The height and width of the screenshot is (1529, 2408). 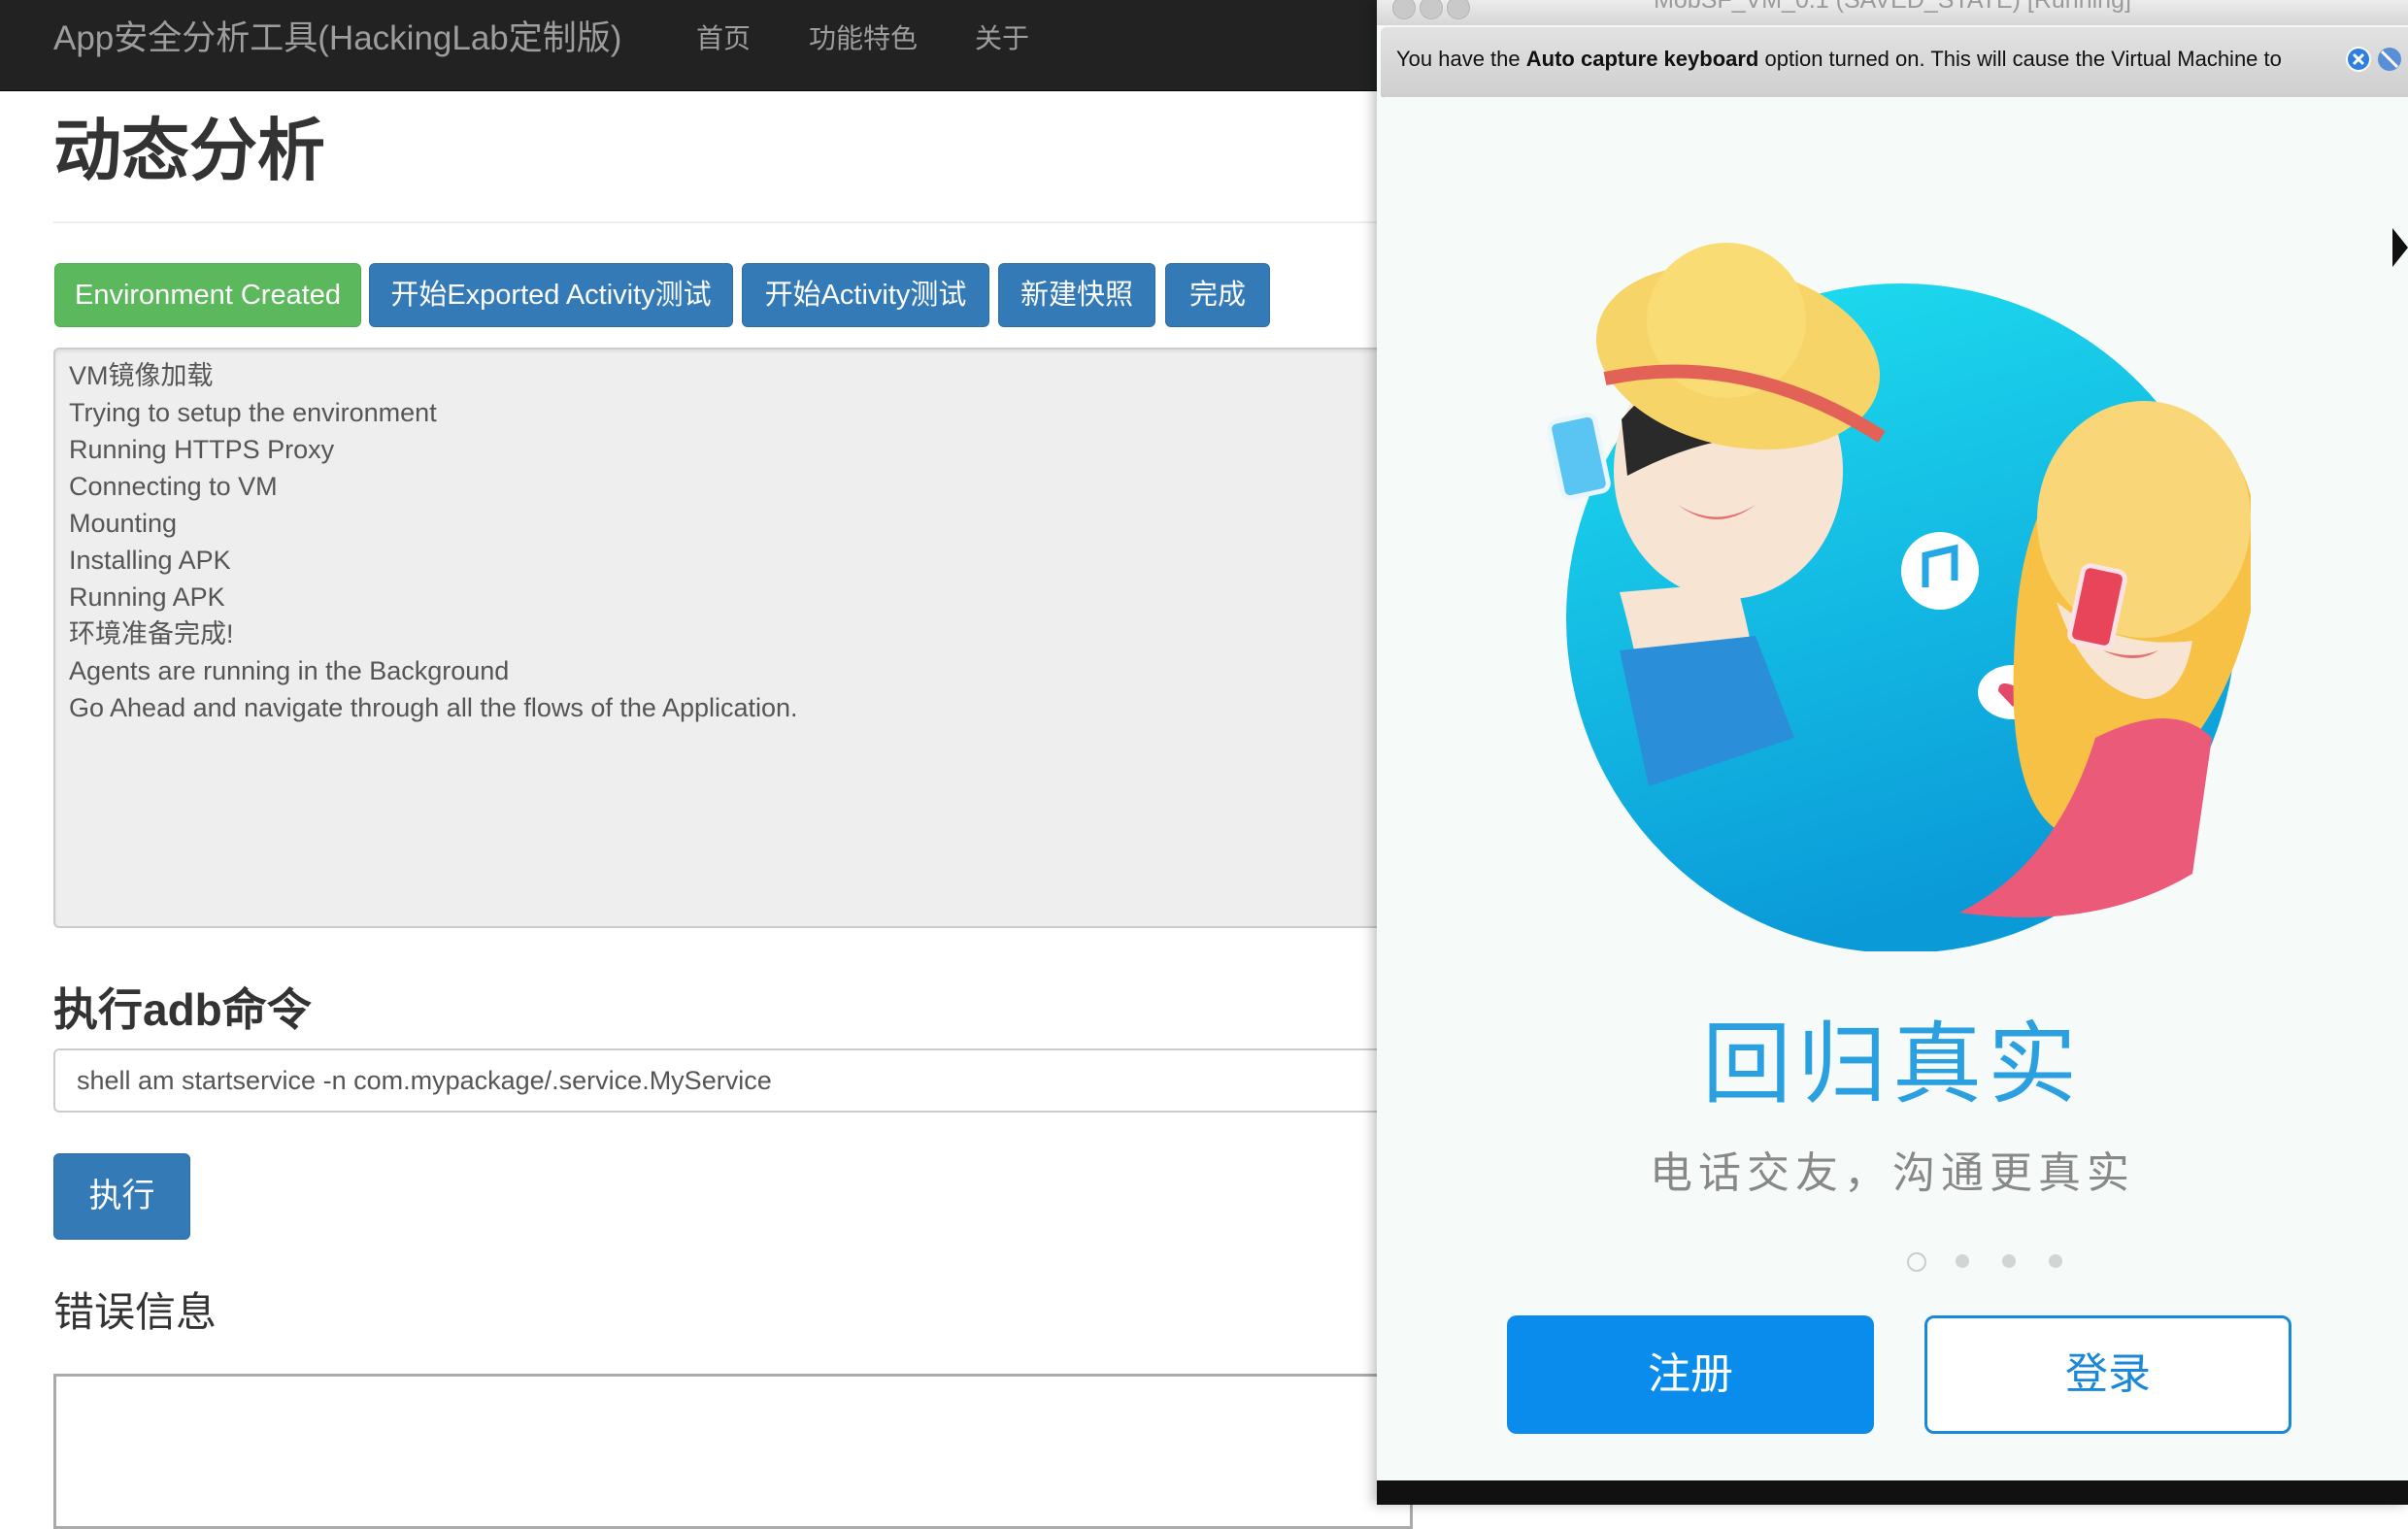 I want to click on top-navbar: App安全分析工具(HackingLab定制版) 首页 功能特色 关于, so click(x=690, y=45).